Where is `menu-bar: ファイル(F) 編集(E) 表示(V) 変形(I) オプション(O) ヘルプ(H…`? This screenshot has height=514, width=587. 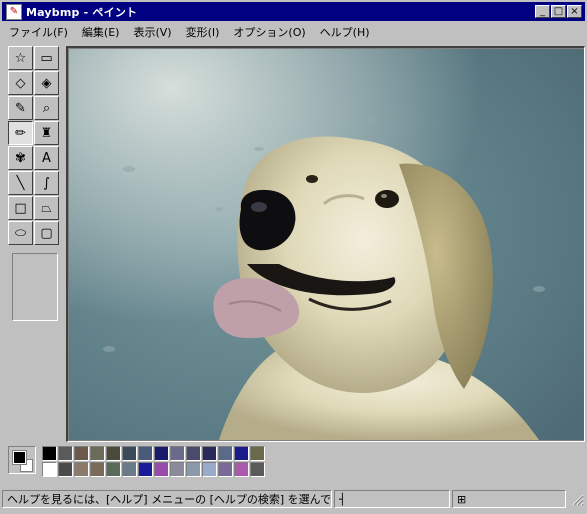
menu-bar: ファイル(F) 編集(E) 表示(V) 変形(I) オプション(O) ヘルプ(H… is located at coordinates (293, 32).